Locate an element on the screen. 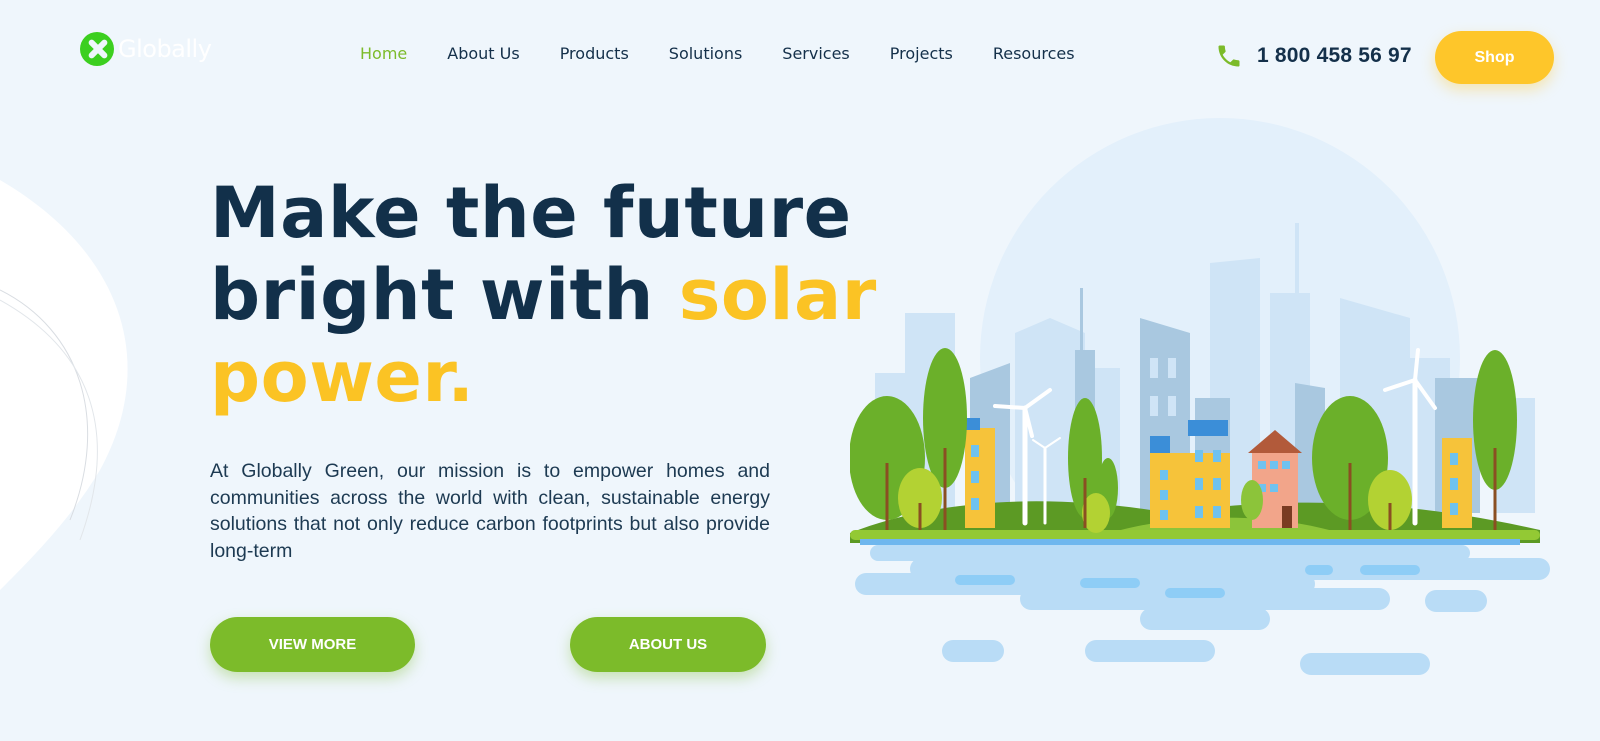 This screenshot has width=1600, height=741. phone-icon is located at coordinates (1229, 56).